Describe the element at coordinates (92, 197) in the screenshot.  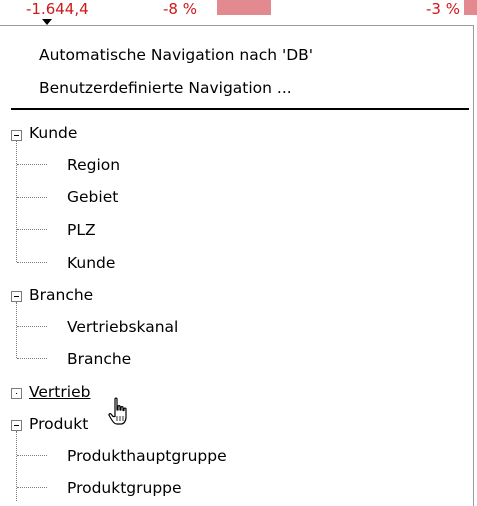
I see `tree-node-gebiet: Gebiet` at that location.